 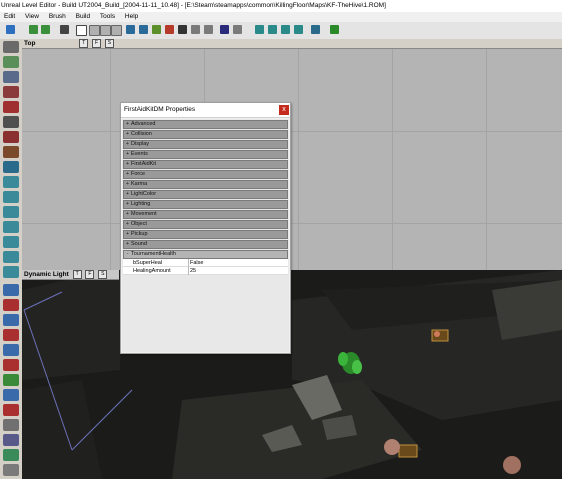 I want to click on animation-browser-icon, so click(x=182, y=29).